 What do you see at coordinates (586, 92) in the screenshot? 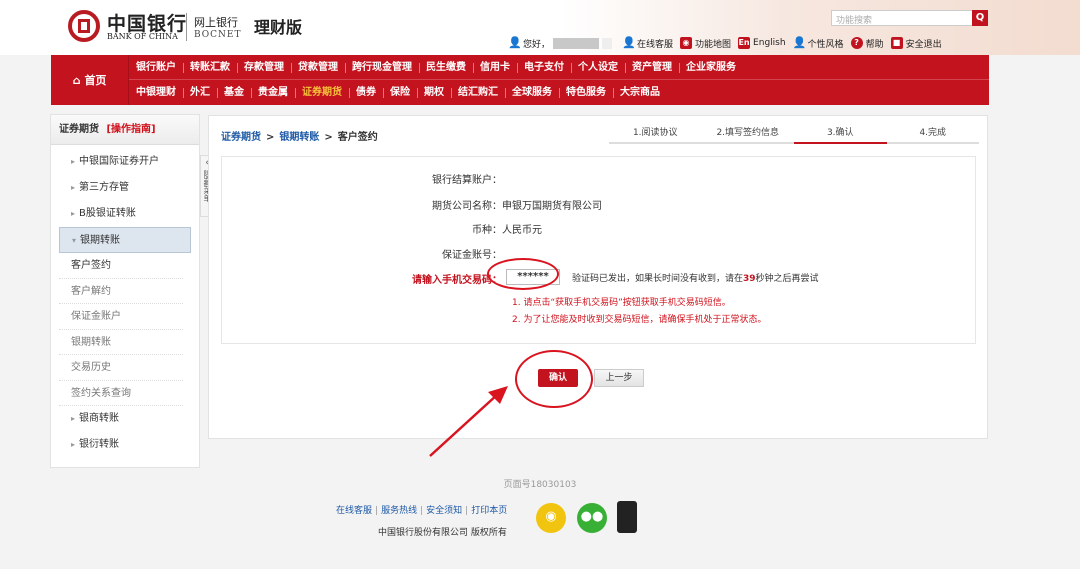
I see `nav-item: 特色服务` at bounding box center [586, 92].